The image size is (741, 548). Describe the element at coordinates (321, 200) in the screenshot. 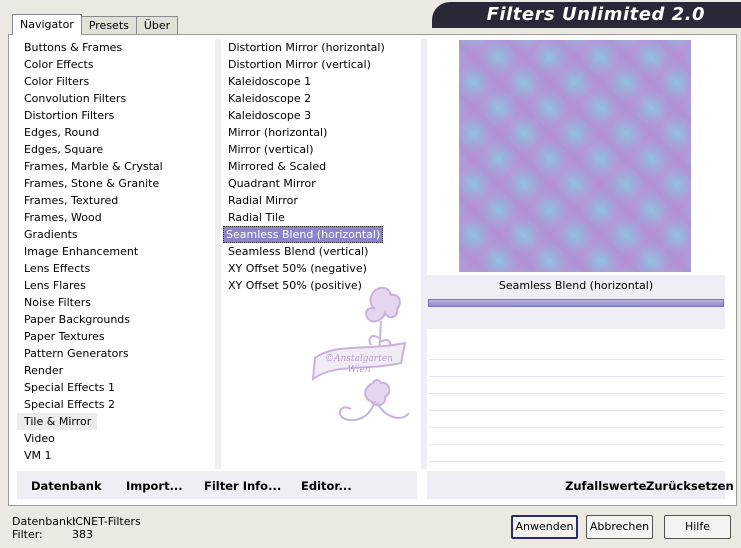

I see `filter-item: Radial Mirror` at that location.